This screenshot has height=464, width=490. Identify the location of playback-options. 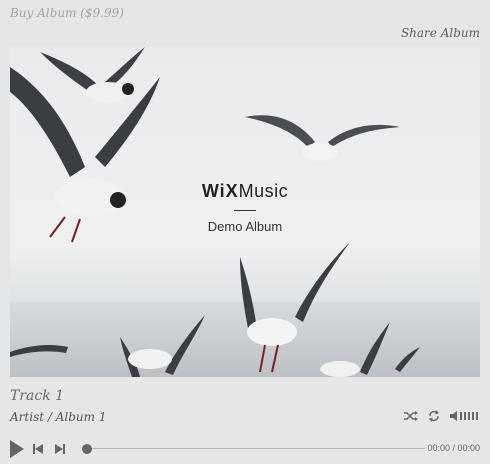
(442, 416).